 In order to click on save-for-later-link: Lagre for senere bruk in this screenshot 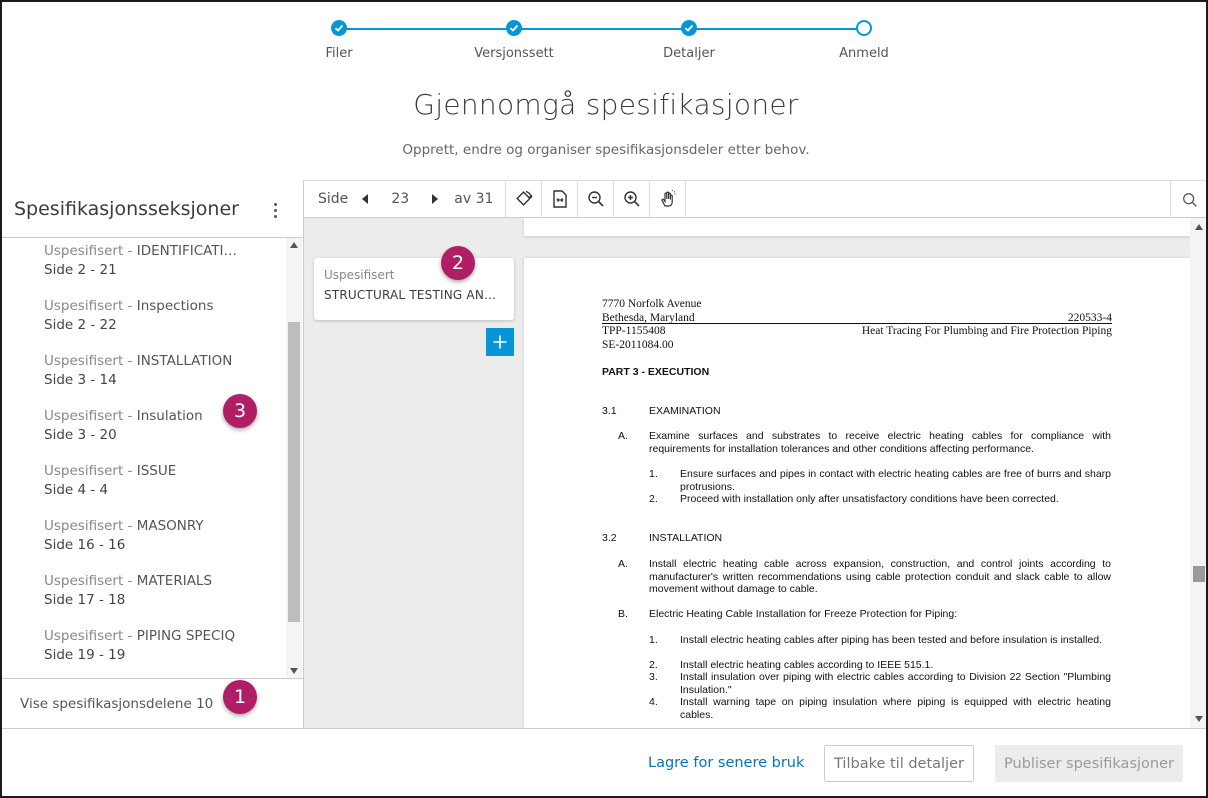, I will do `click(726, 763)`.